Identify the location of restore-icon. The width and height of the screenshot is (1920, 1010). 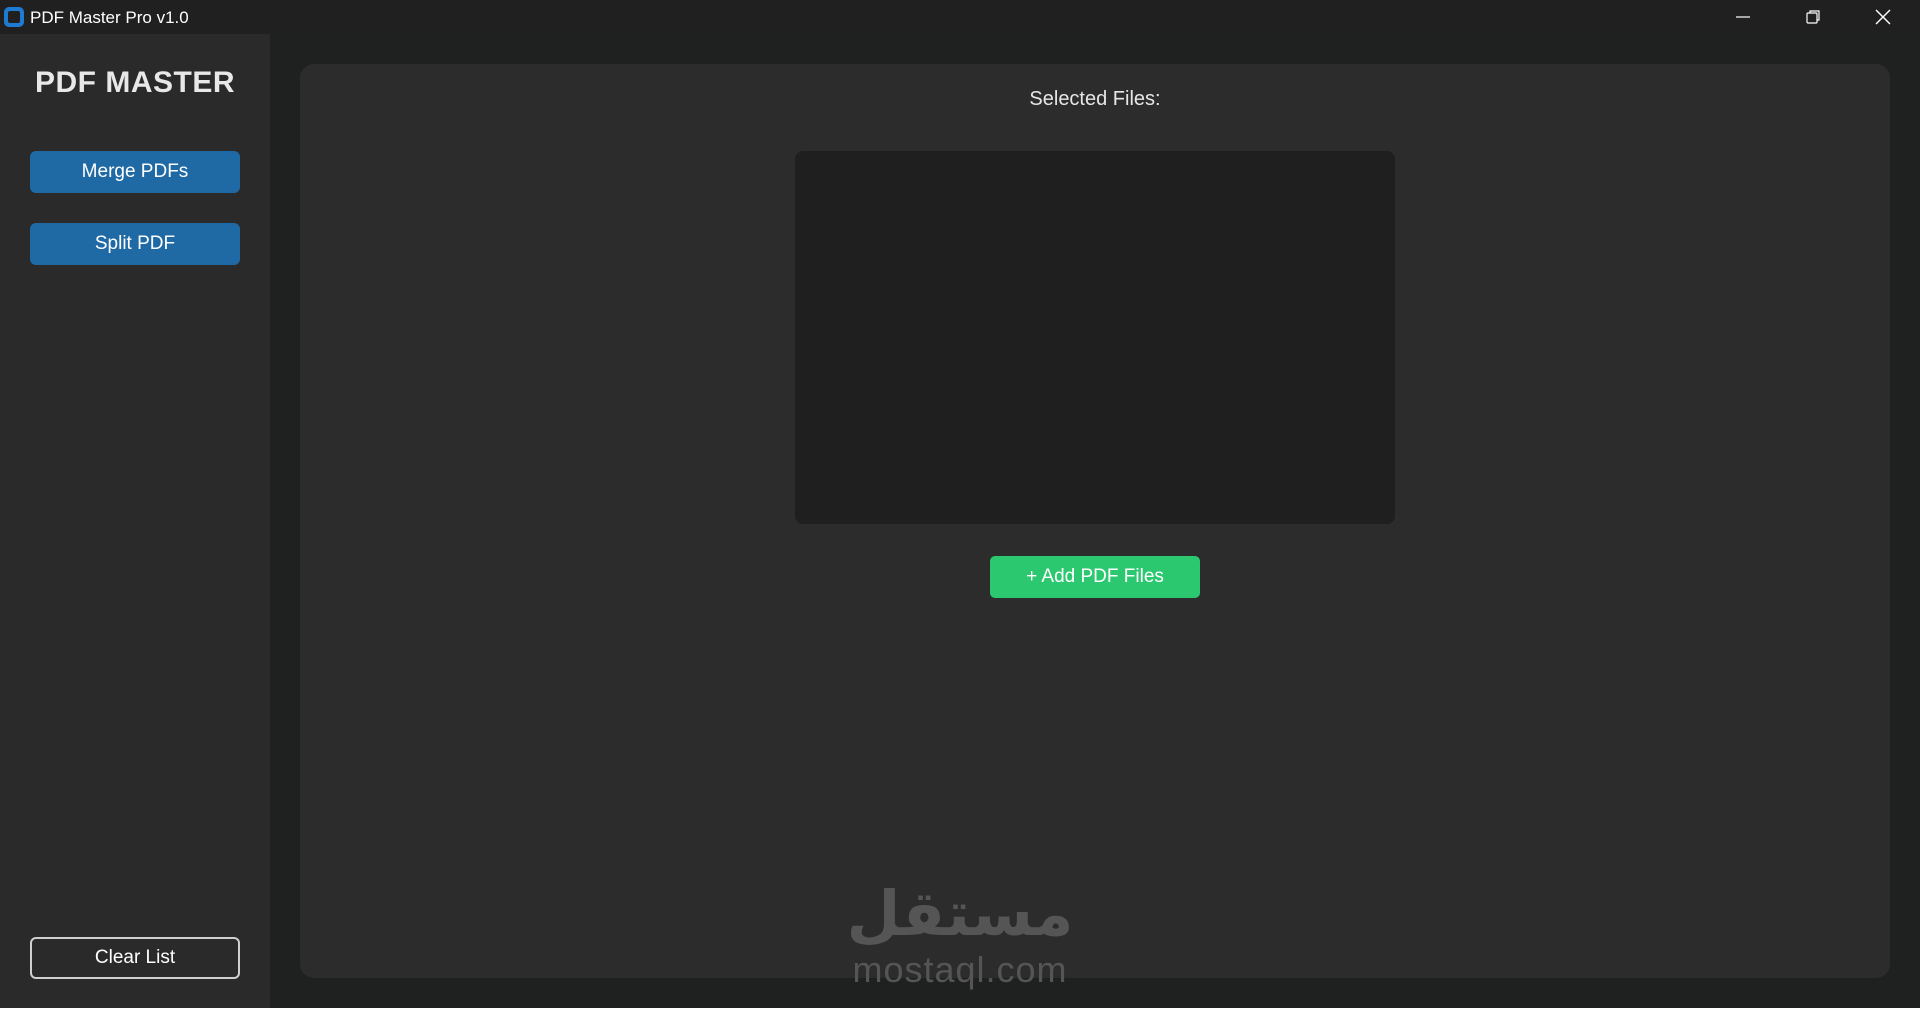
(1813, 17).